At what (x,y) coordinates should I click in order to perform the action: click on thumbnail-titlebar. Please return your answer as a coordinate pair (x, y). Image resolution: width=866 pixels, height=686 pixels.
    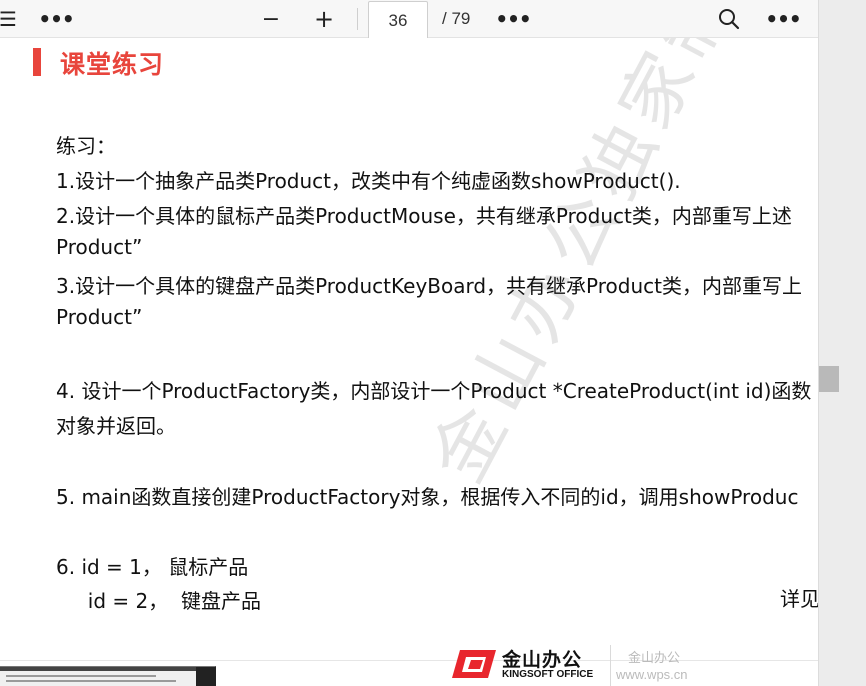
    Looking at the image, I should click on (108, 669).